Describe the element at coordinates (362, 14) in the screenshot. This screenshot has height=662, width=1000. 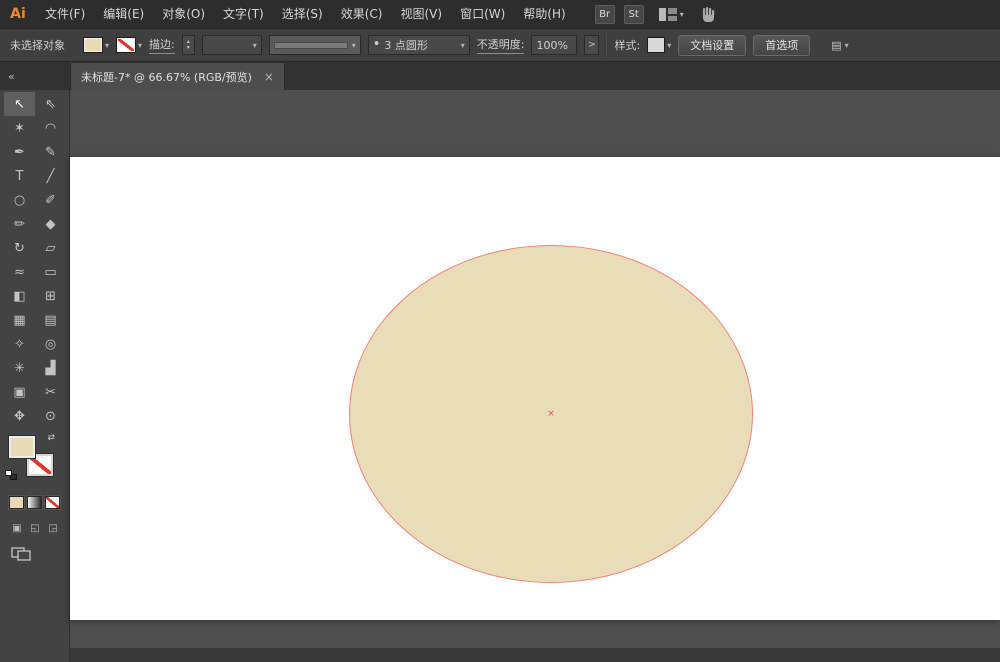
I see `menubar-item-5: 效果(C)` at that location.